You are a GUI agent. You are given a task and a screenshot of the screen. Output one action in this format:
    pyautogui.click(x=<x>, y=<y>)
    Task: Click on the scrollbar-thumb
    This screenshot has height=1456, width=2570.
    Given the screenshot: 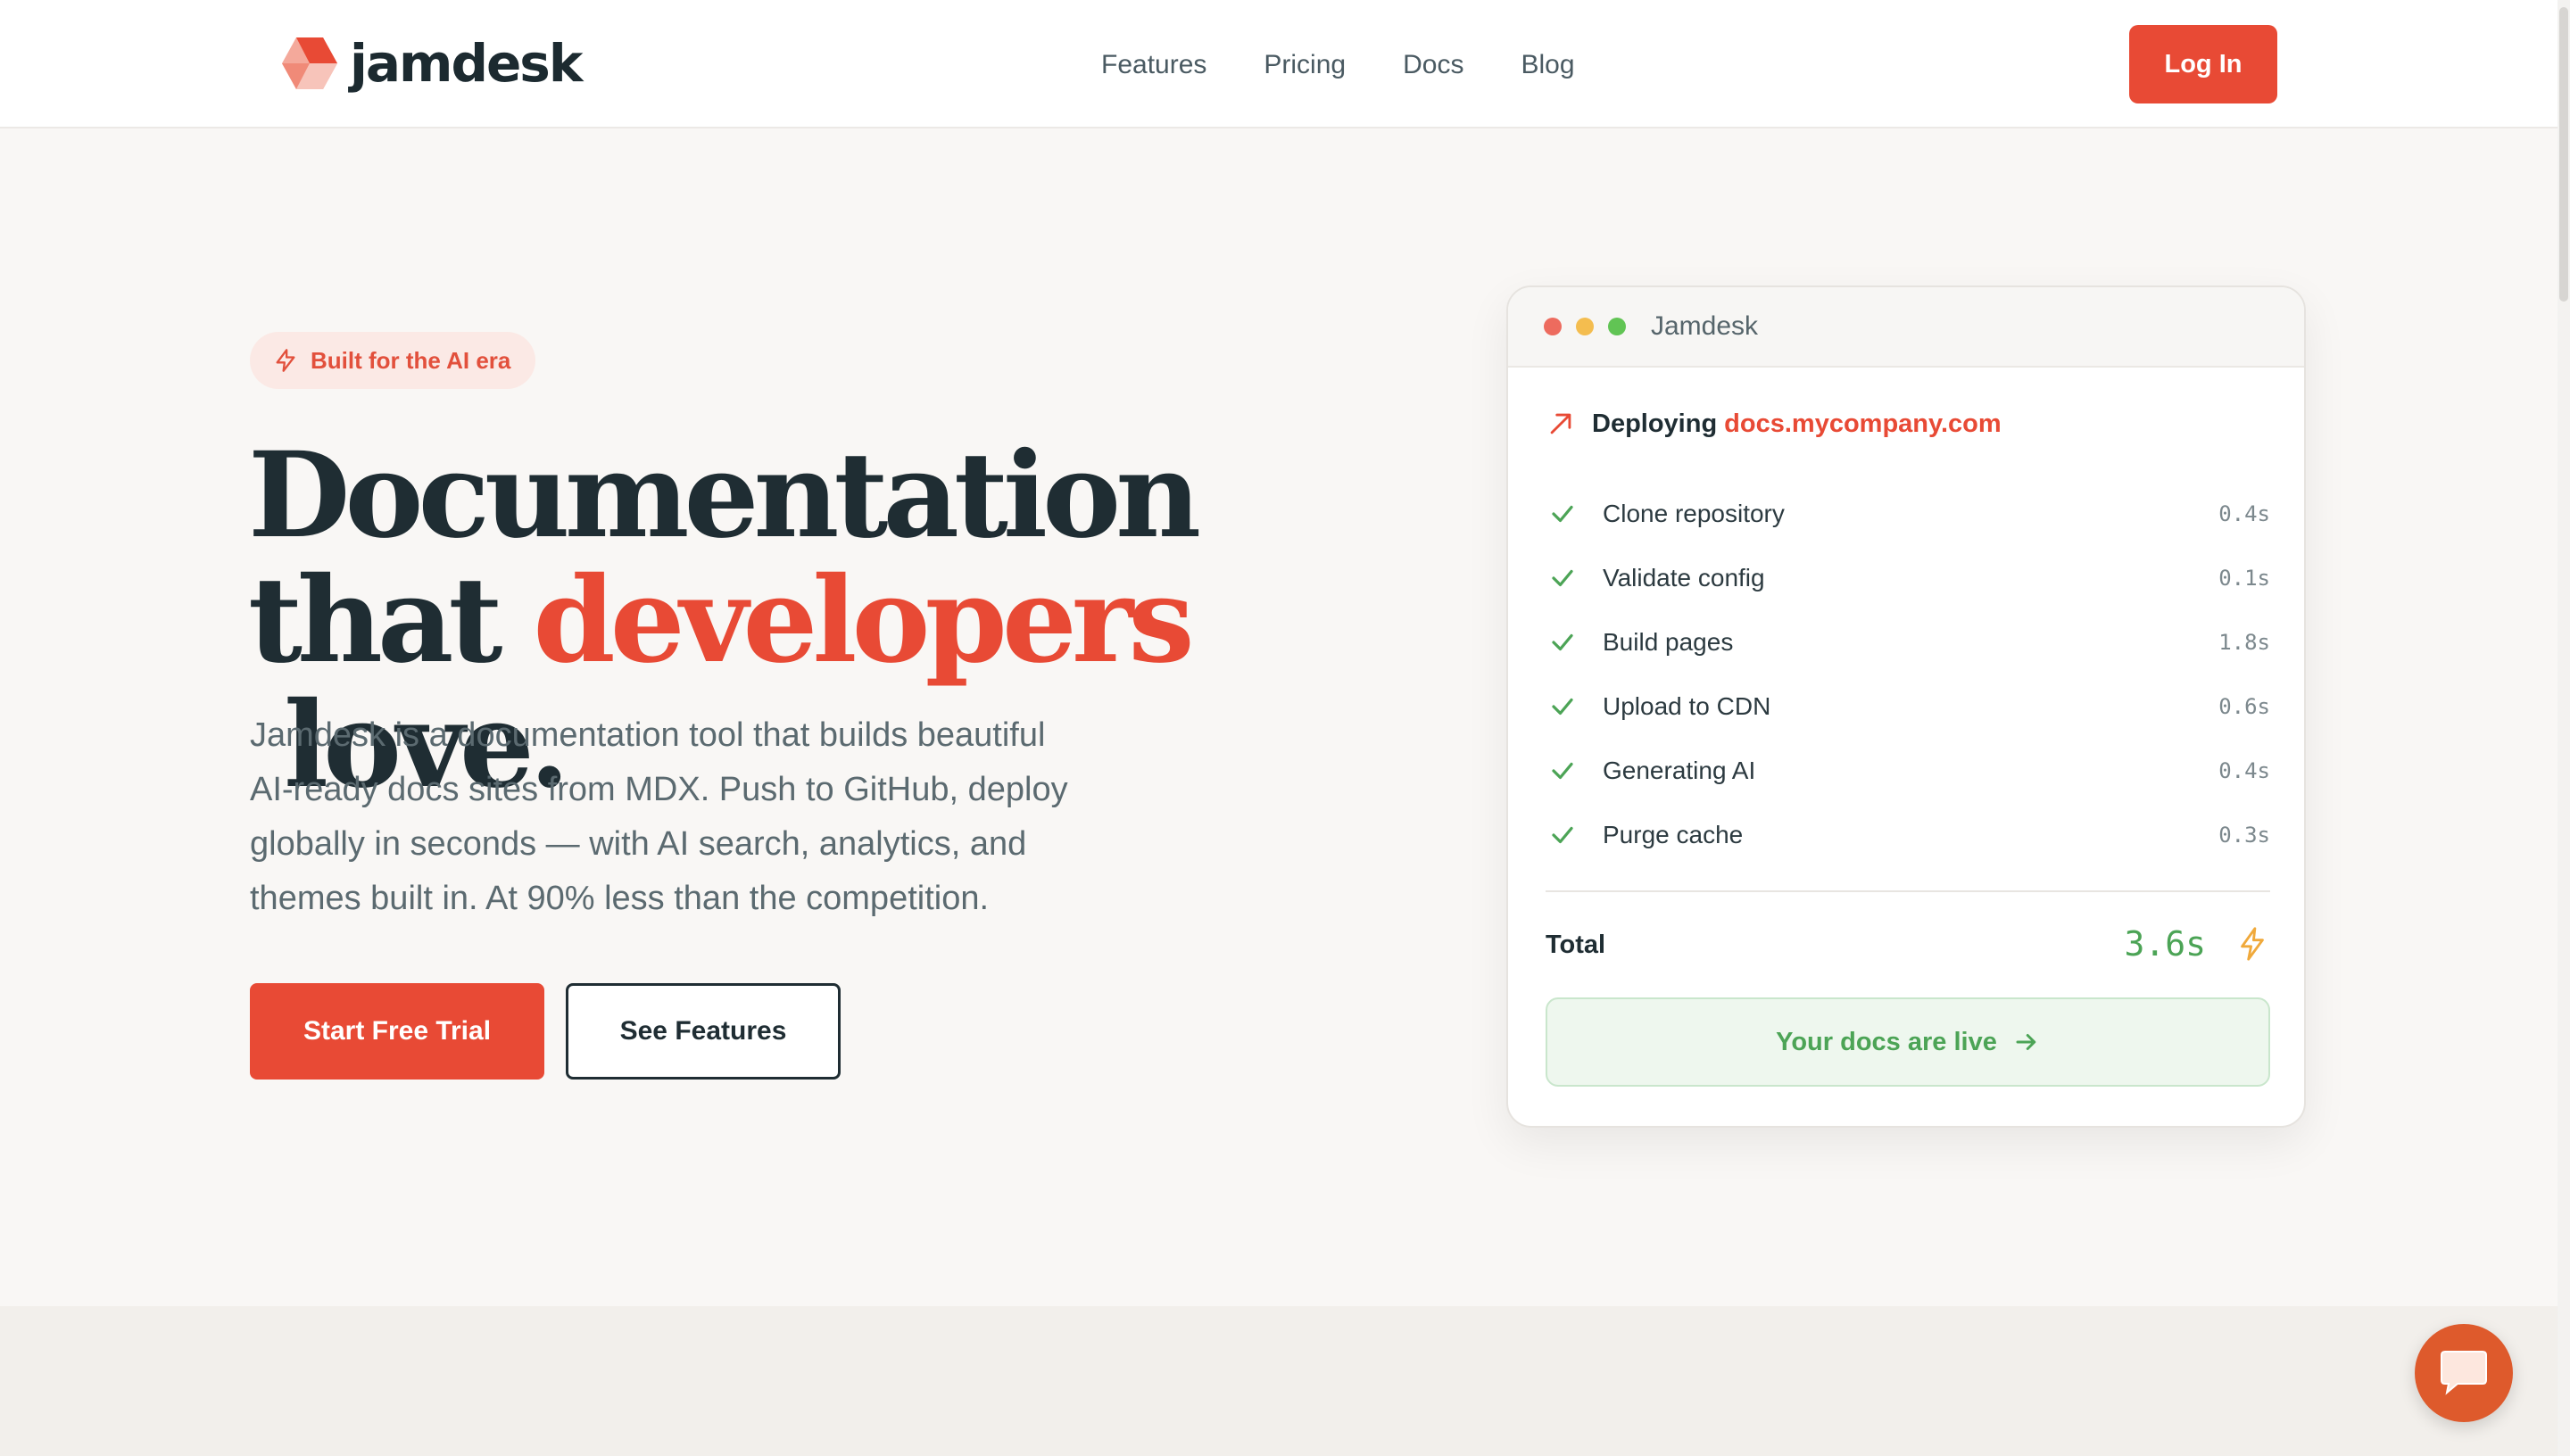 What is the action you would take?
    pyautogui.click(x=2564, y=154)
    